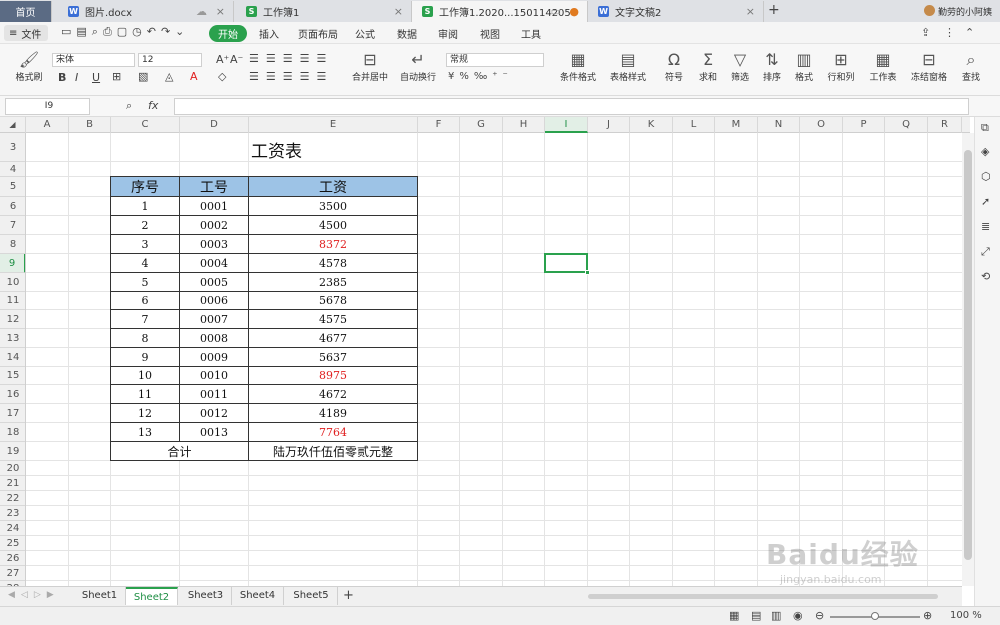  I want to click on row-header: 14, so click(12, 357).